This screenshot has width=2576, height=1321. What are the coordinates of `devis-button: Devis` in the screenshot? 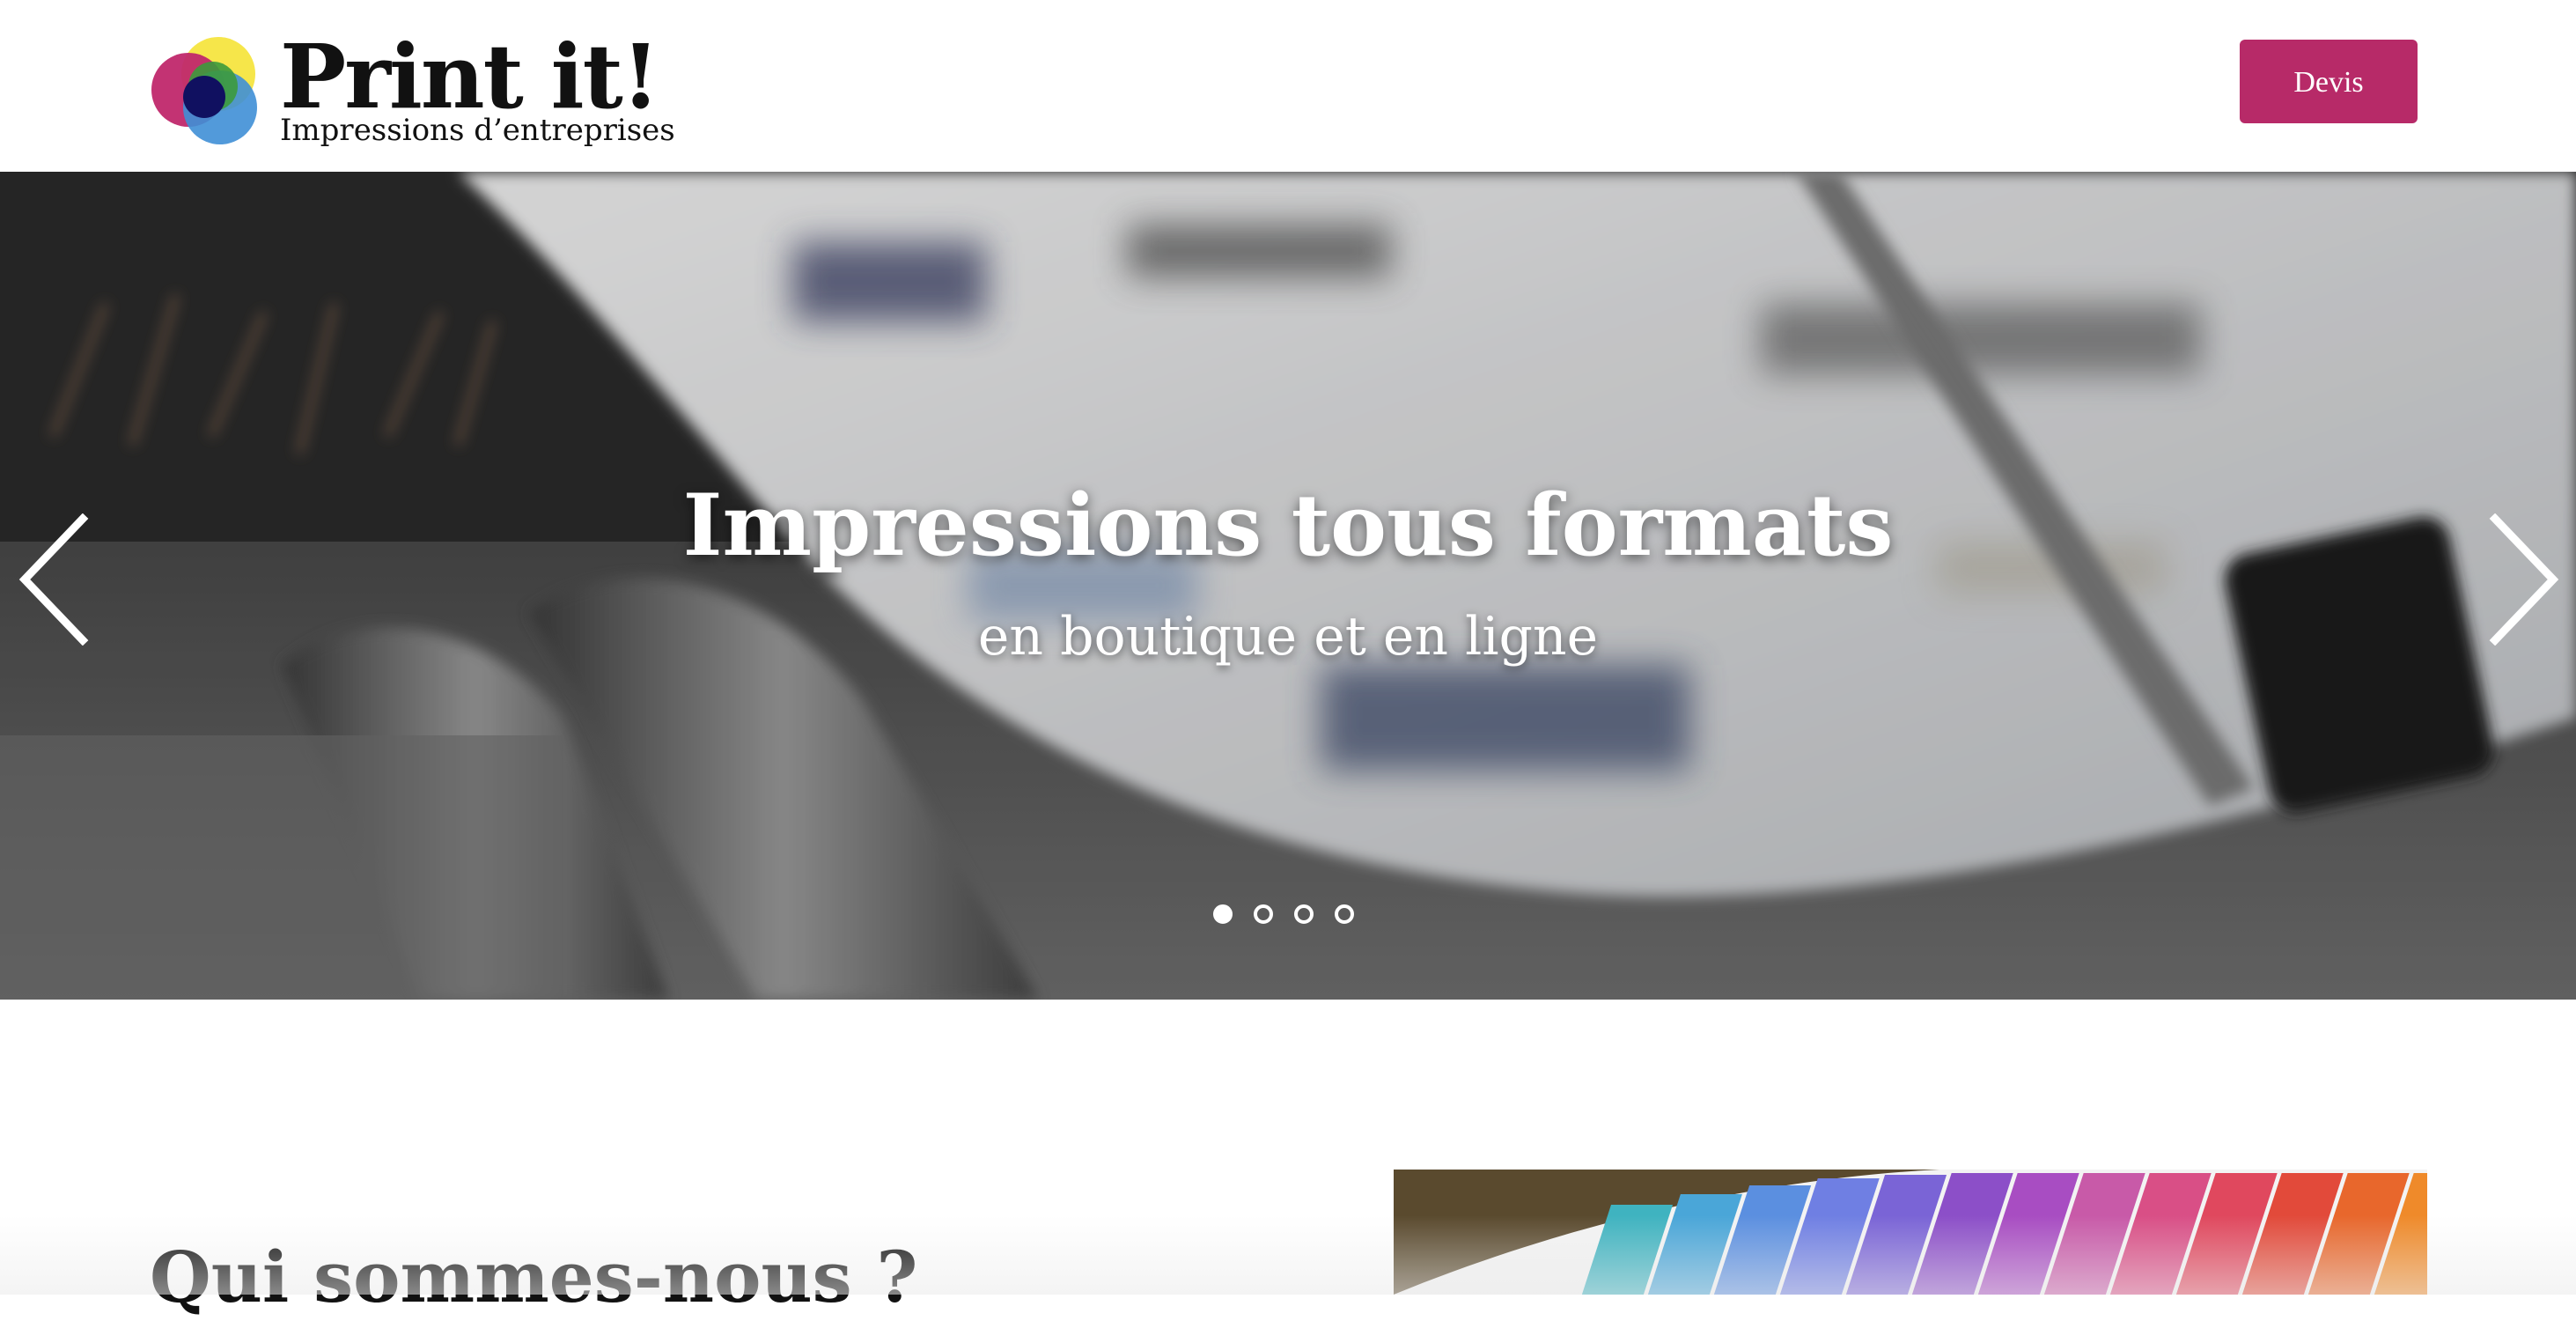 It's located at (2329, 82).